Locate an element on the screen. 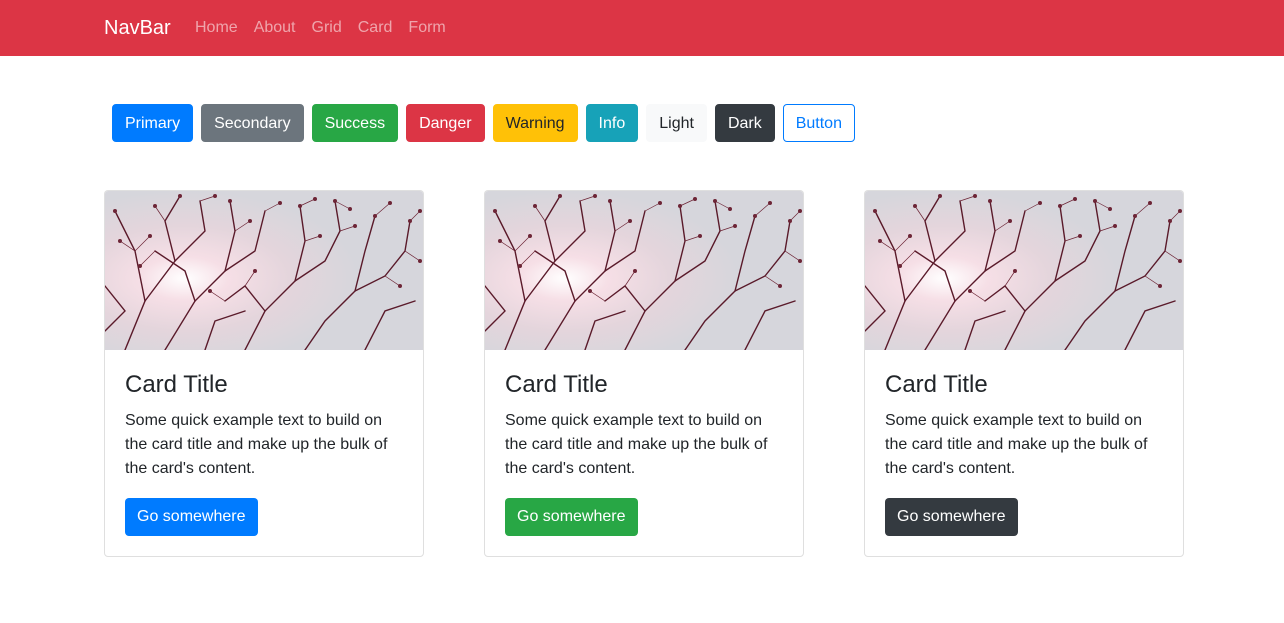 This screenshot has width=1284, height=623. nav-links: Home About Grid Card Form is located at coordinates (328, 28).